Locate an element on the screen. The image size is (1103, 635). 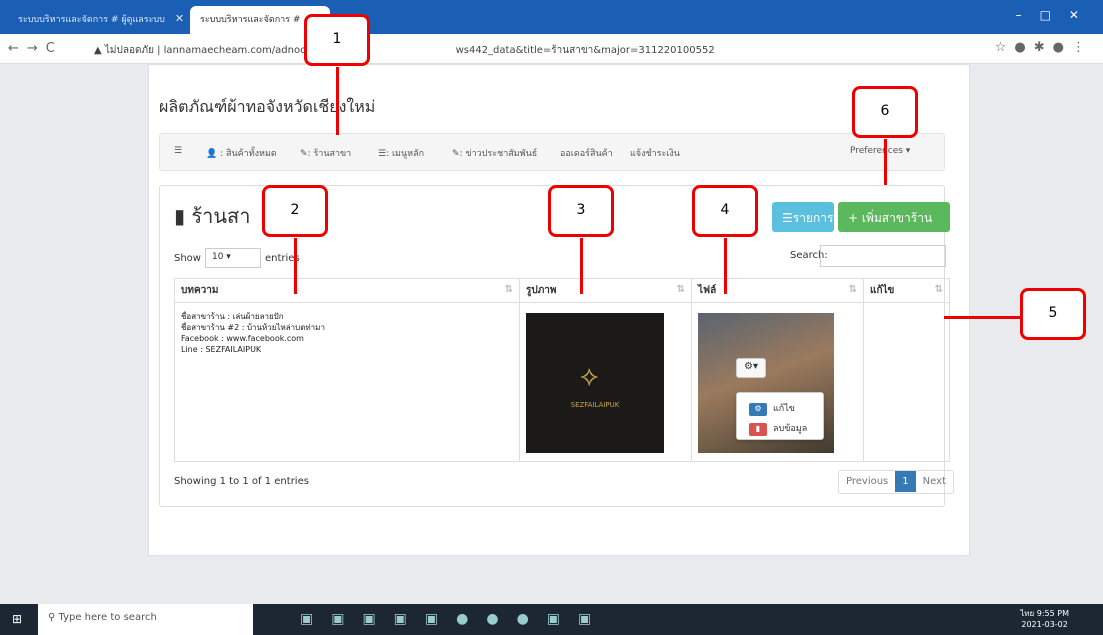
callout-3: 3 is located at coordinates (581, 211).